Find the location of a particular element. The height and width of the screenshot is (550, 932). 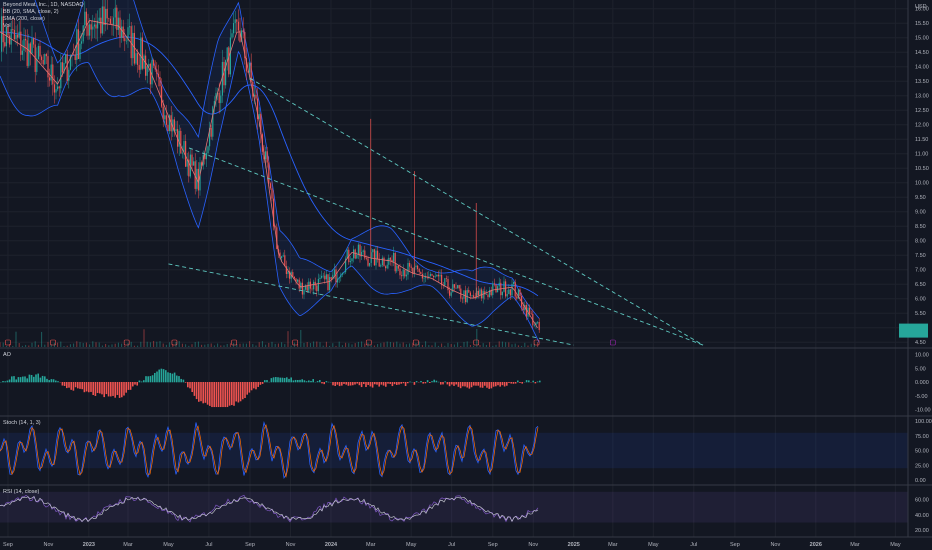

ao-title: AO is located at coordinates (7, 355).